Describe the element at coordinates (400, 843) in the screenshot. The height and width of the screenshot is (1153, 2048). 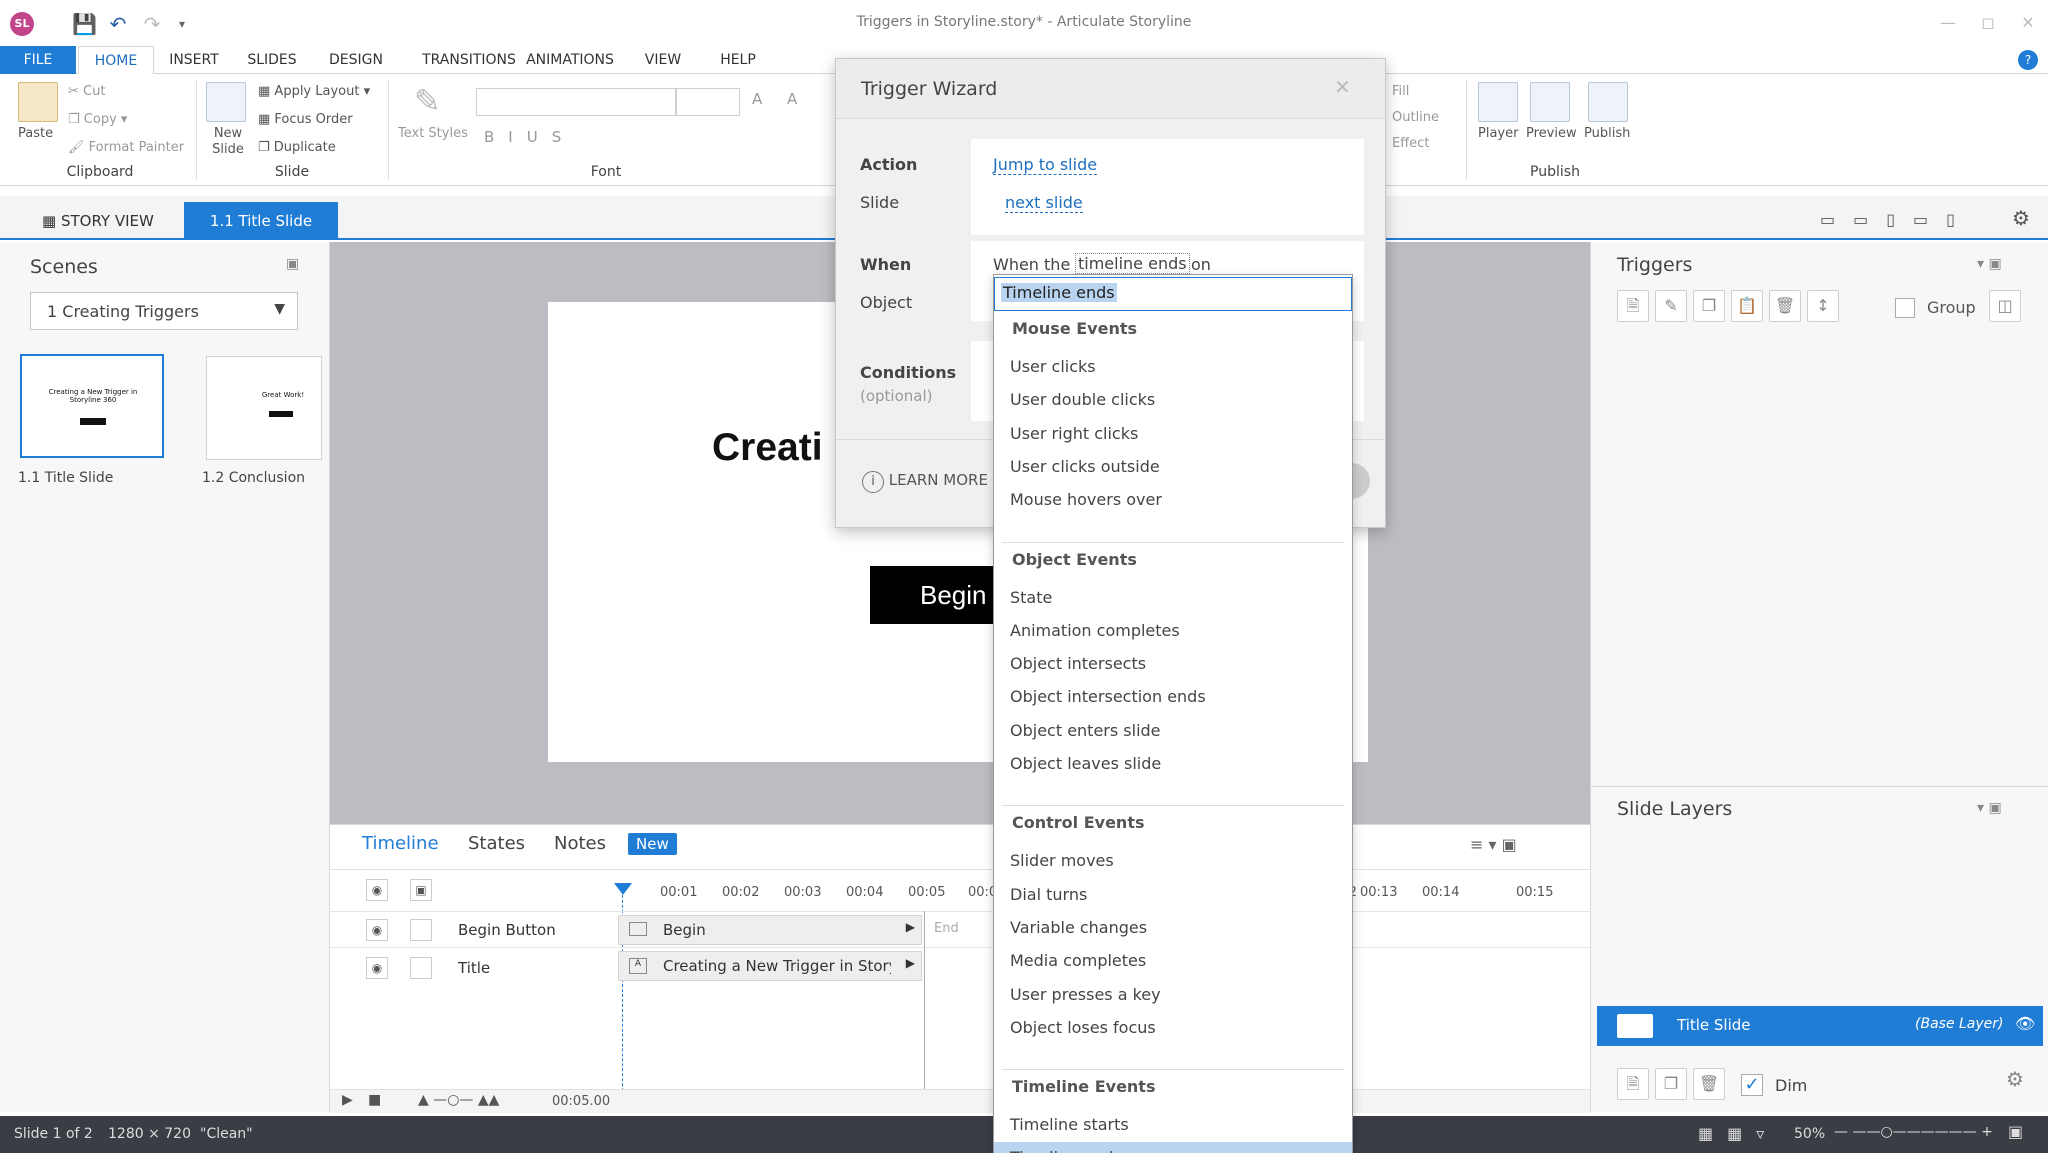
I see `tab-timeline: Timeline` at that location.